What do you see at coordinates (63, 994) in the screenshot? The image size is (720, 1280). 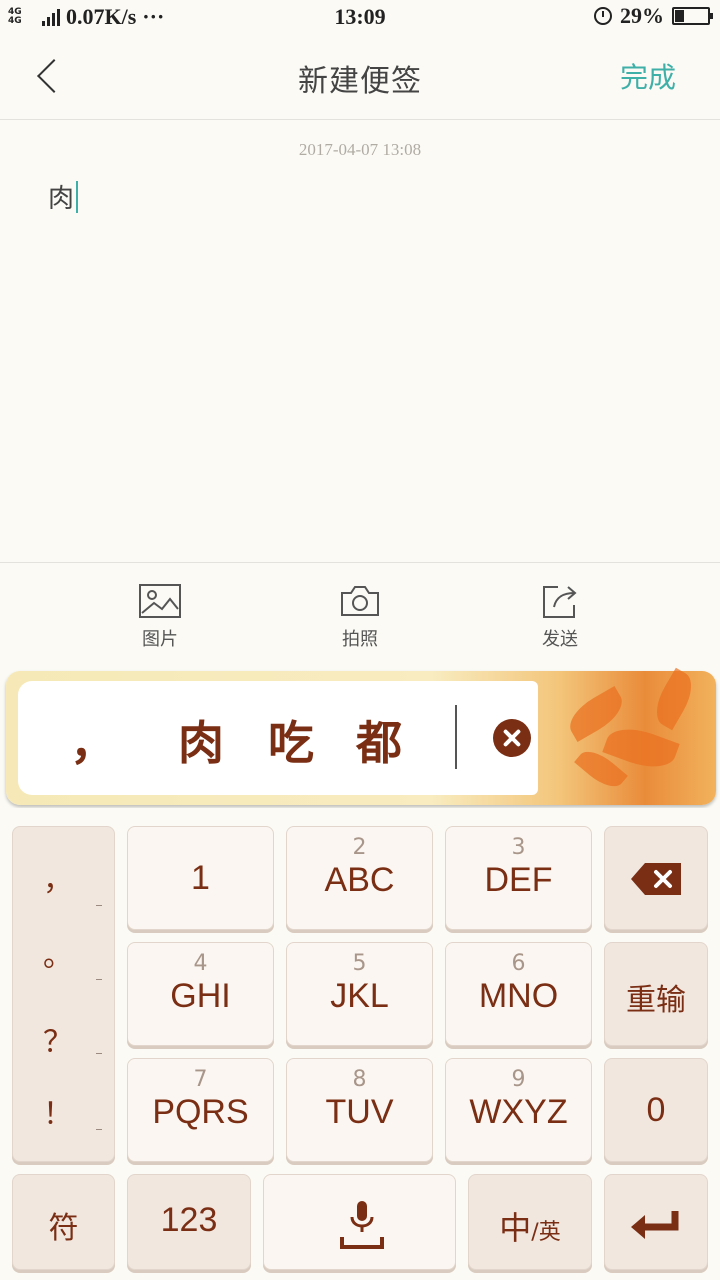 I see `punctuation-key: ， 。 ？ ！` at bounding box center [63, 994].